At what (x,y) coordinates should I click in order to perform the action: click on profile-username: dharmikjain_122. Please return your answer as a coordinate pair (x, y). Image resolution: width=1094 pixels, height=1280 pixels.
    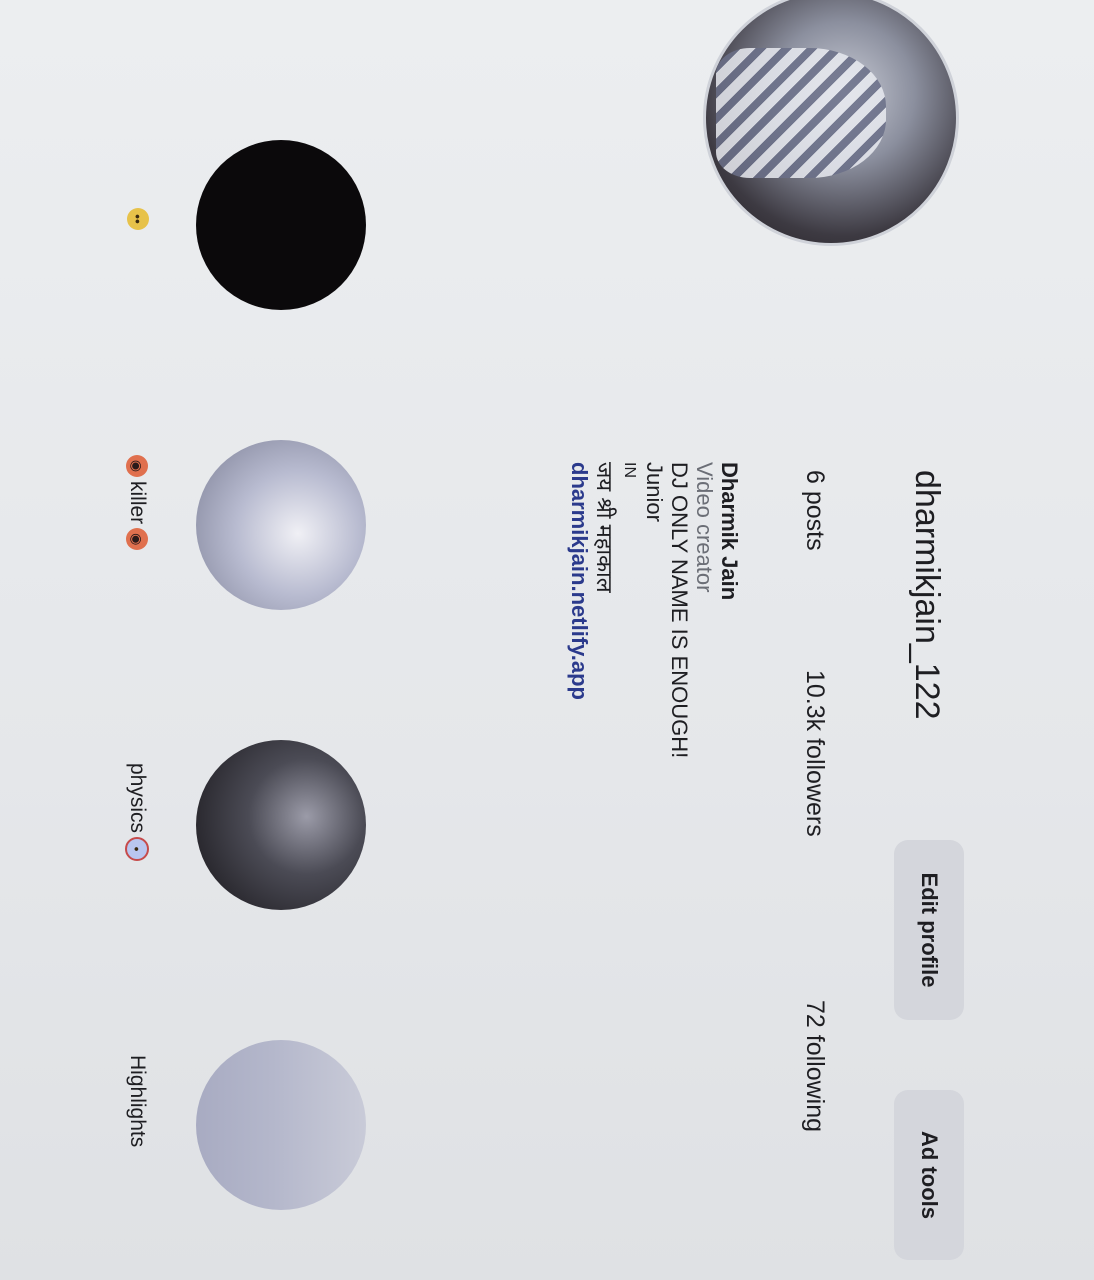
    Looking at the image, I should click on (927, 595).